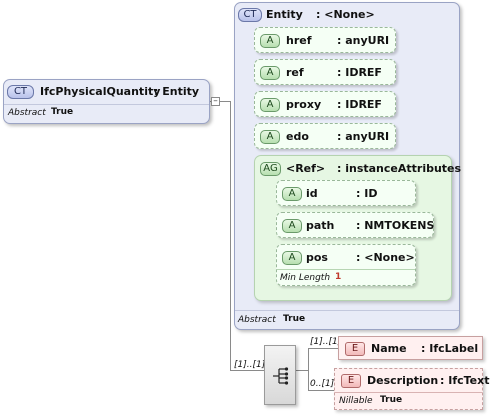 The height and width of the screenshot is (419, 497). What do you see at coordinates (257, 320) in the screenshot?
I see `entity-prop-label: Abstract` at bounding box center [257, 320].